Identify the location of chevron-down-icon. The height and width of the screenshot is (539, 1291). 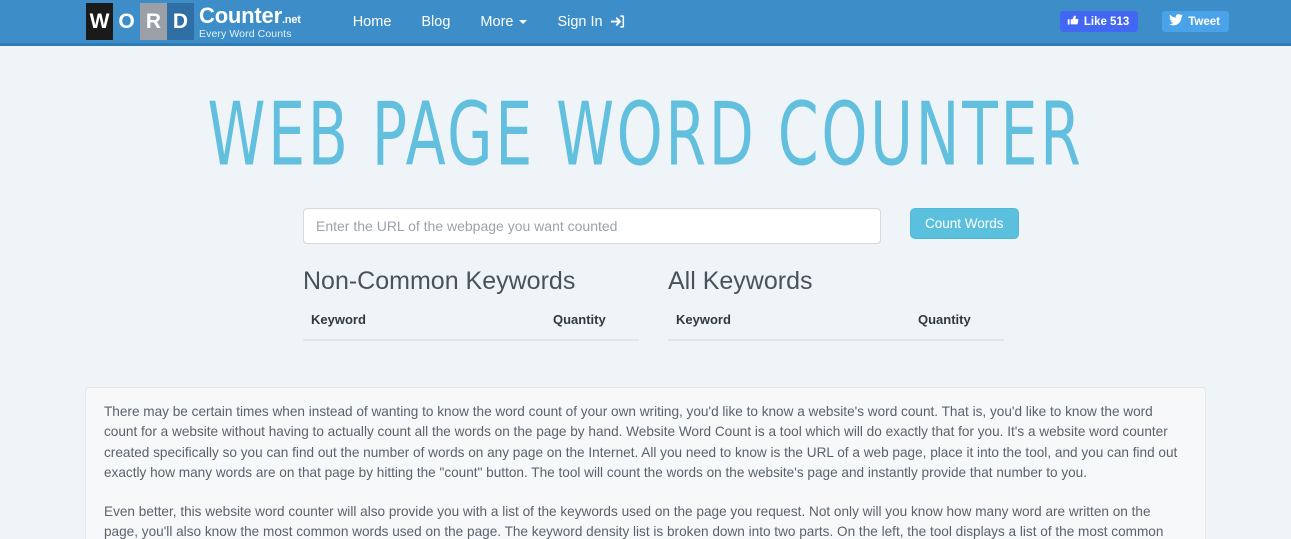
(523, 21).